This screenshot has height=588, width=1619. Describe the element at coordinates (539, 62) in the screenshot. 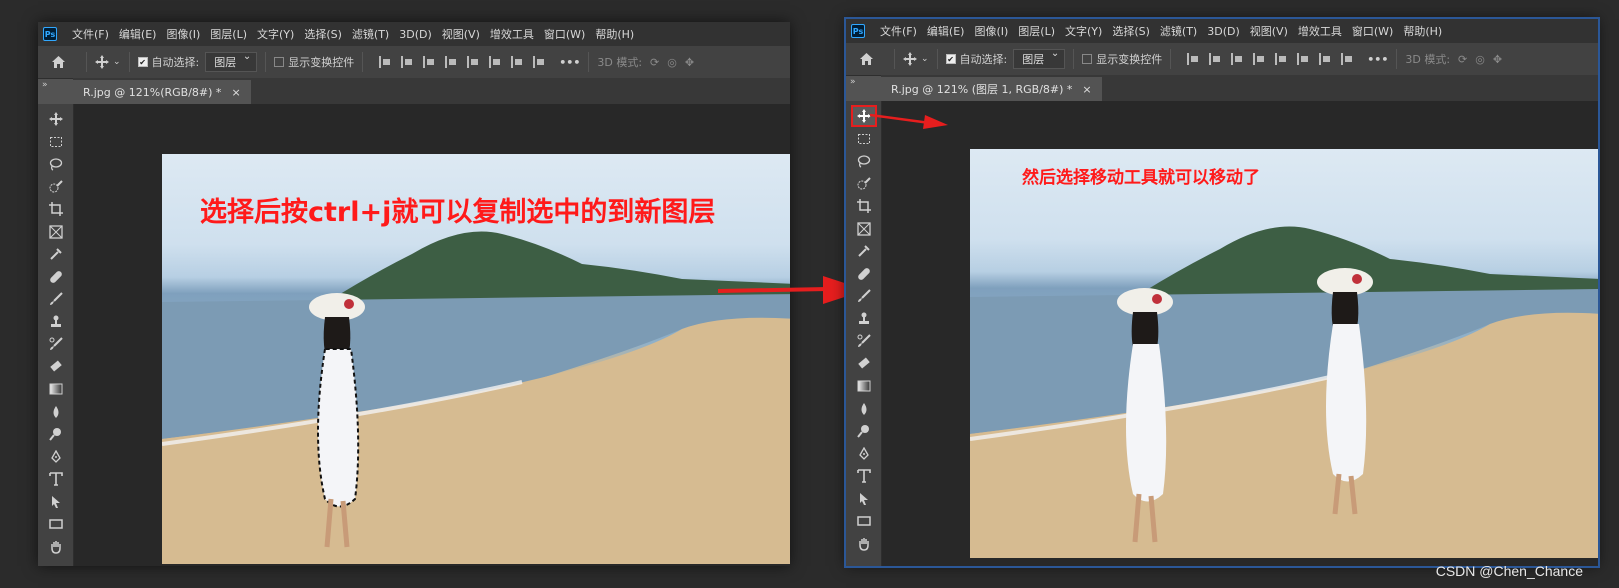

I see `distribute-vertical-icon` at that location.